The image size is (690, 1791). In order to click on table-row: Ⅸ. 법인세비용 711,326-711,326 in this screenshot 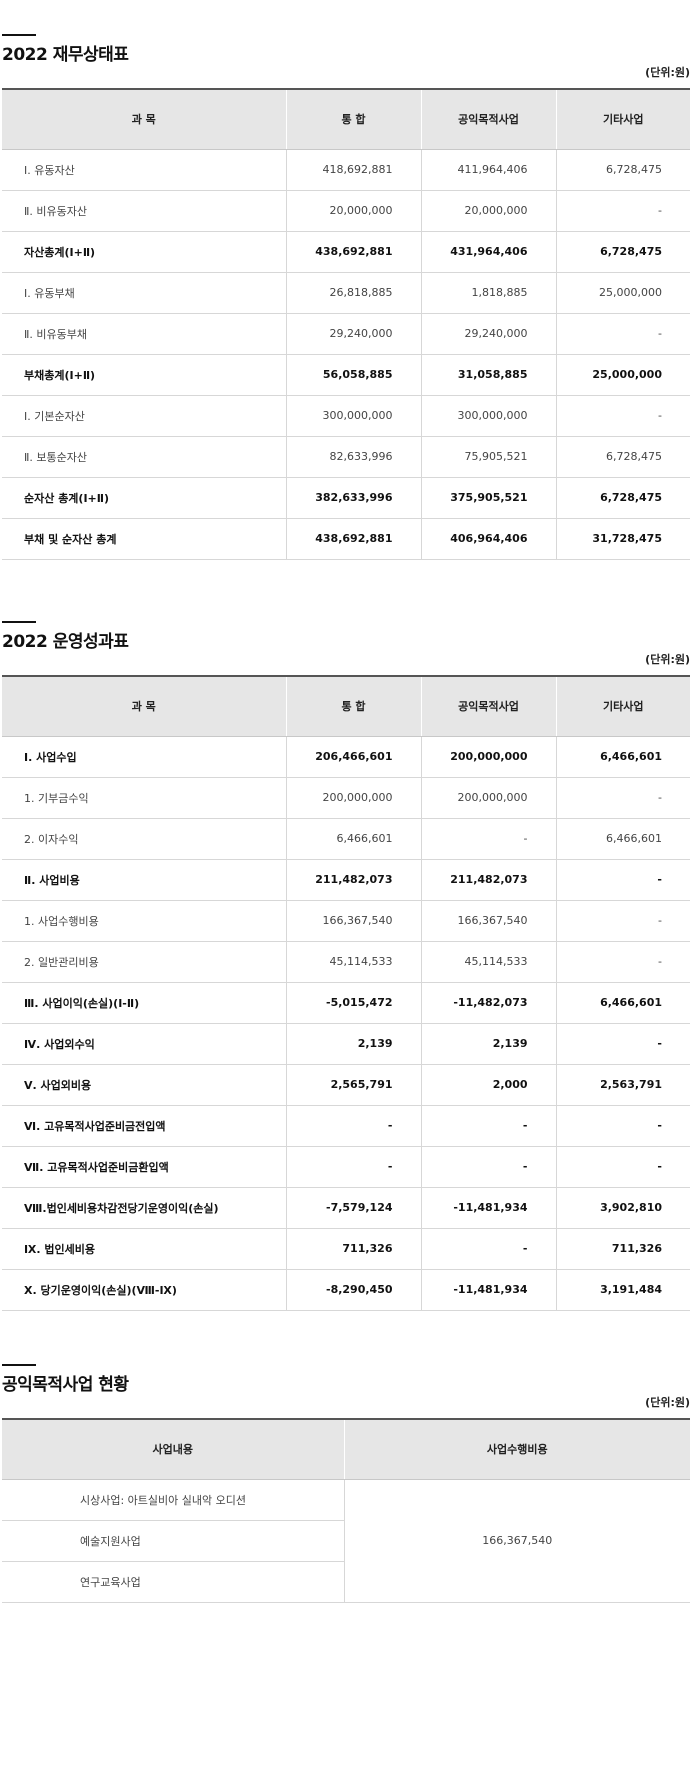, I will do `click(346, 1249)`.